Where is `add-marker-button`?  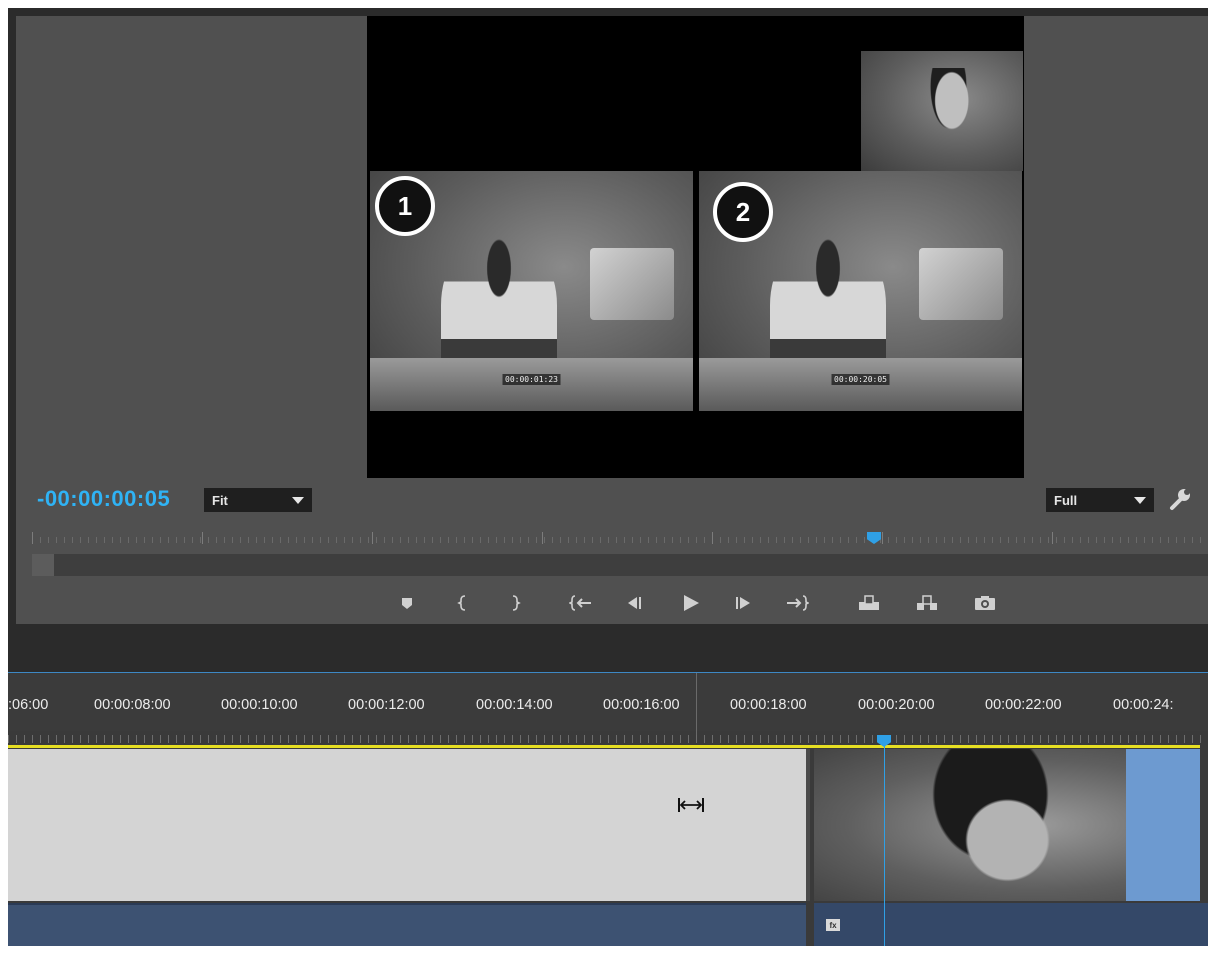 add-marker-button is located at coordinates (407, 603).